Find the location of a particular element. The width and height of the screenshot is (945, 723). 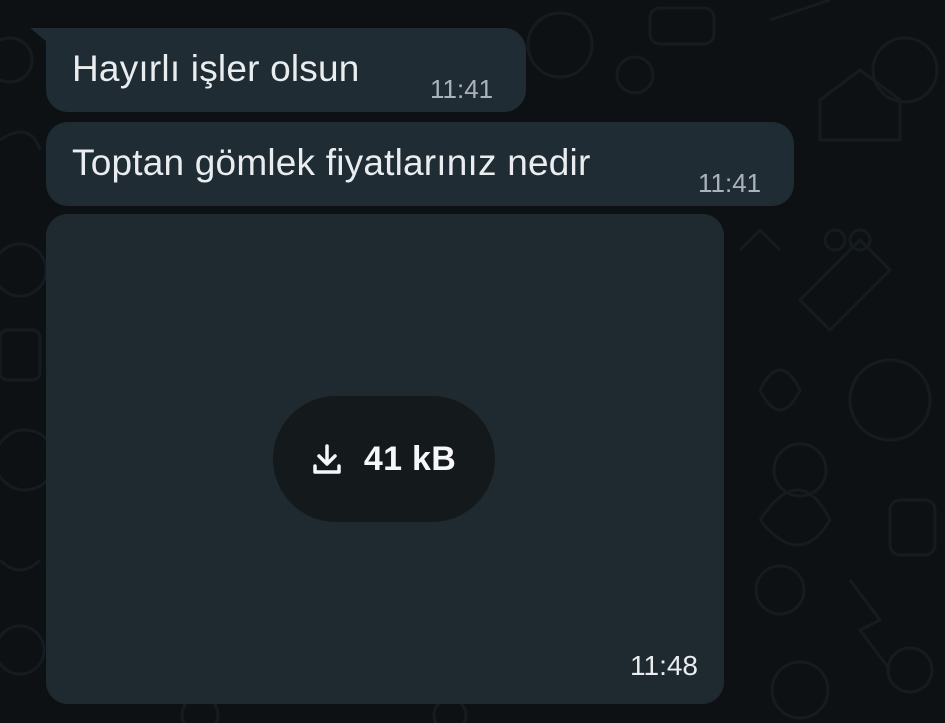

message-bubble: Hayırlı işler olsun 11:41 is located at coordinates (286, 70).